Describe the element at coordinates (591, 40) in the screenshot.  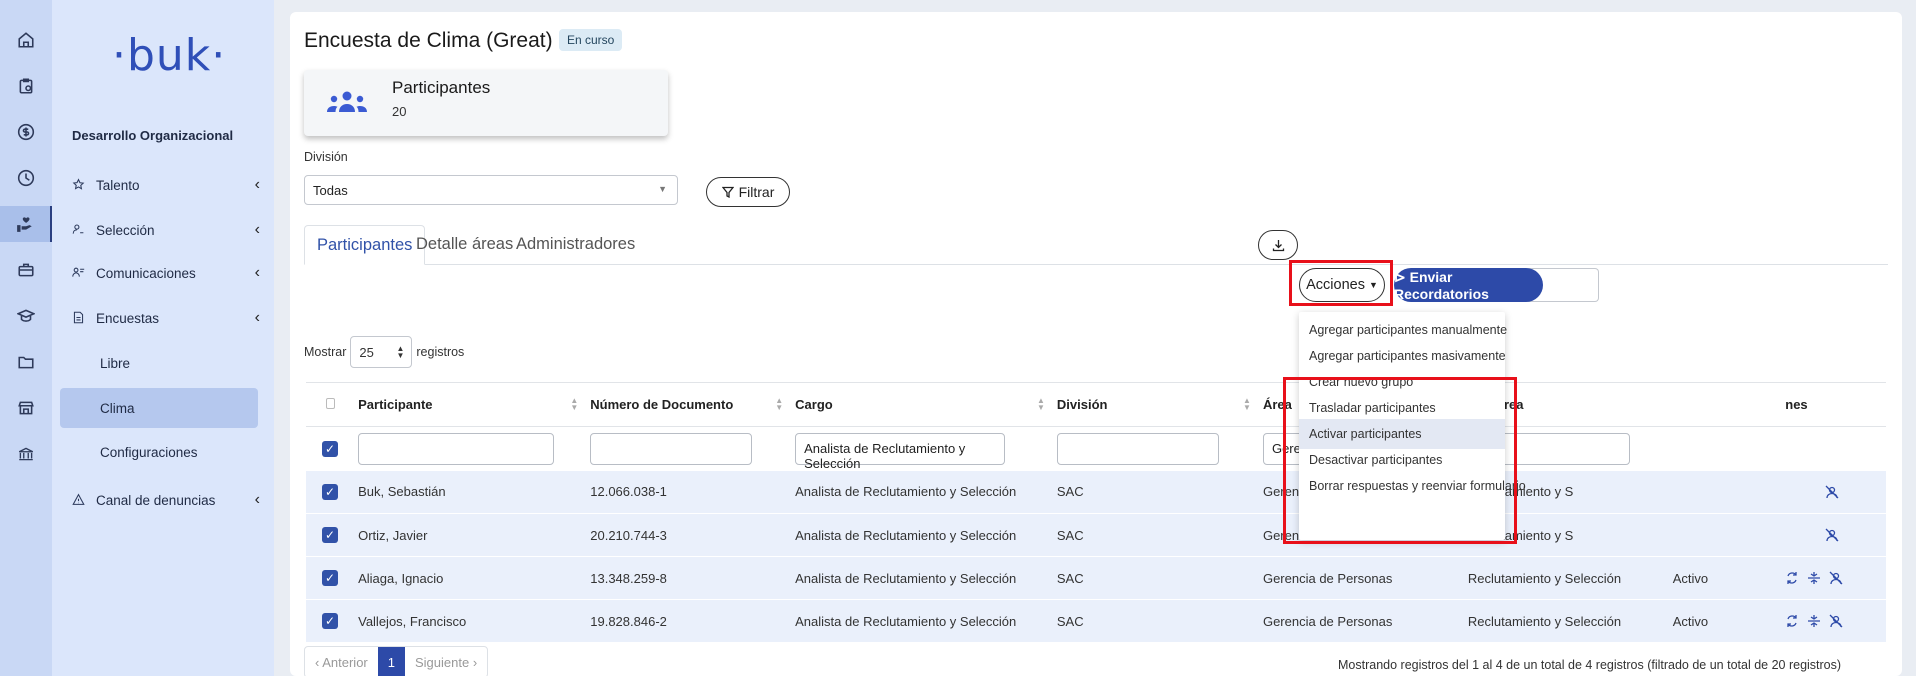
I see `status-badge: En curso` at that location.